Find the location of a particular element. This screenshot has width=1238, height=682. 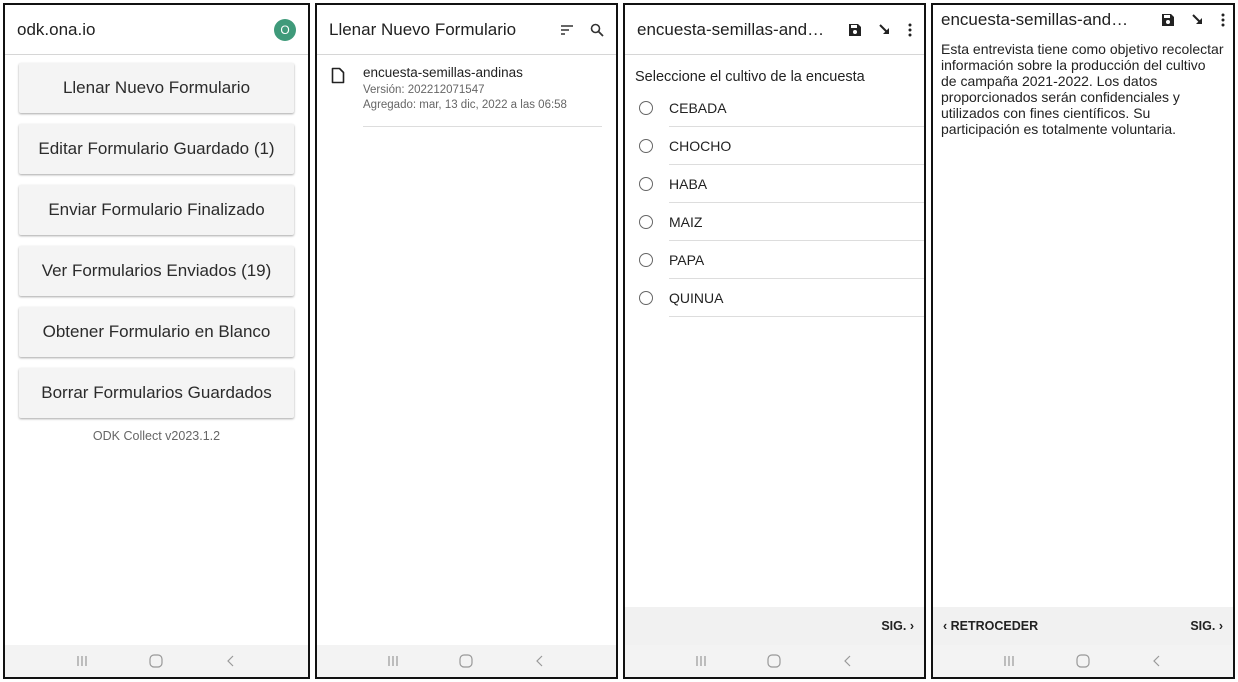

app-bar: Llenar Nuevo Formulario is located at coordinates (466, 30).